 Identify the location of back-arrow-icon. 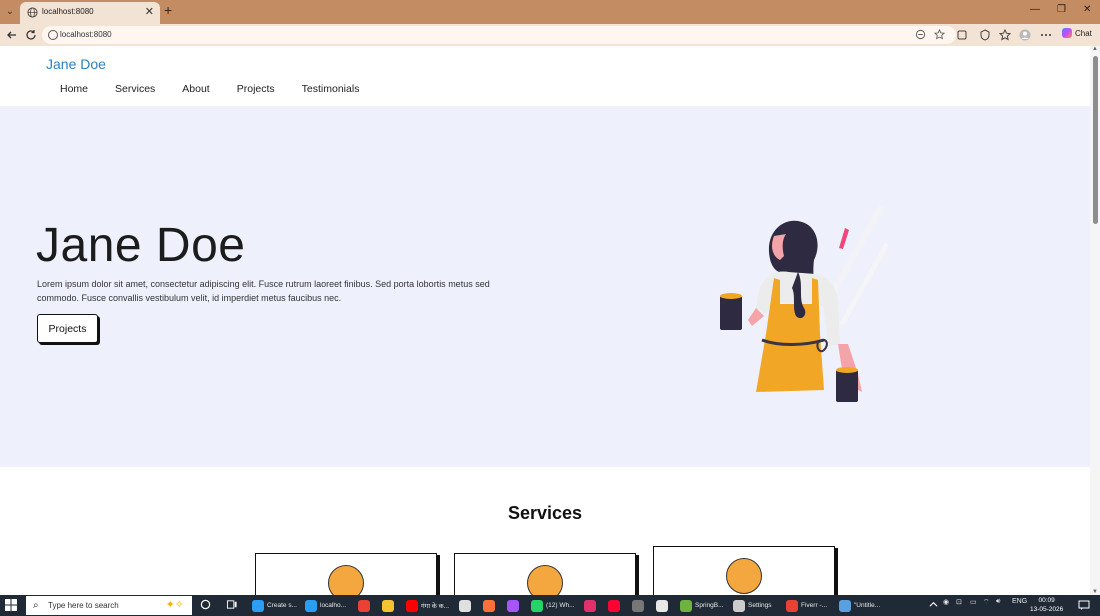
(12, 35).